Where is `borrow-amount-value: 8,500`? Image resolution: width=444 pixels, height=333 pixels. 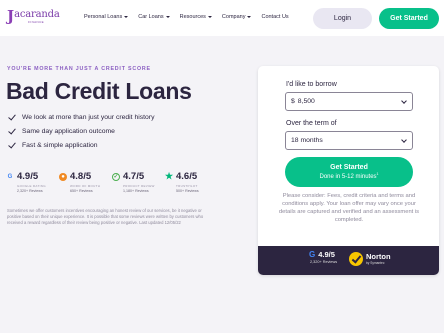
borrow-amount-value: 8,500 is located at coordinates (306, 101).